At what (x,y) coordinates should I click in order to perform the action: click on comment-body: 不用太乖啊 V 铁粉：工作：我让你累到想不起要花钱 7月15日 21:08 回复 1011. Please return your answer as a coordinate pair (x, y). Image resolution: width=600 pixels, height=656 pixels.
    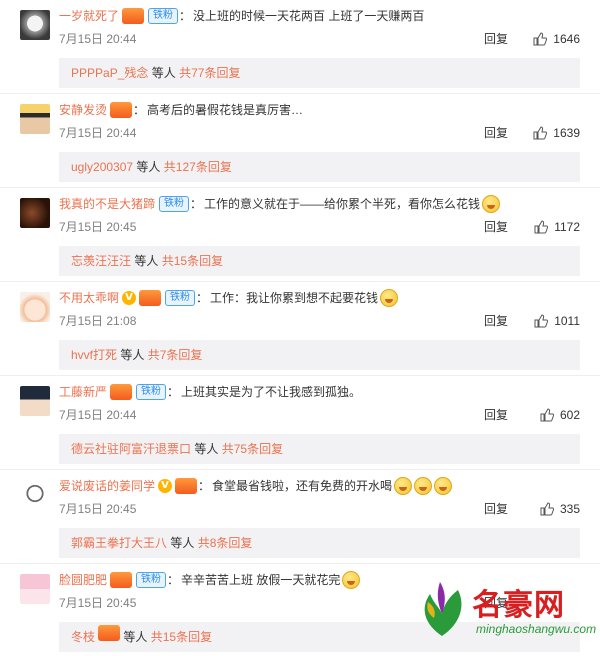
    Looking at the image, I should click on (319, 309).